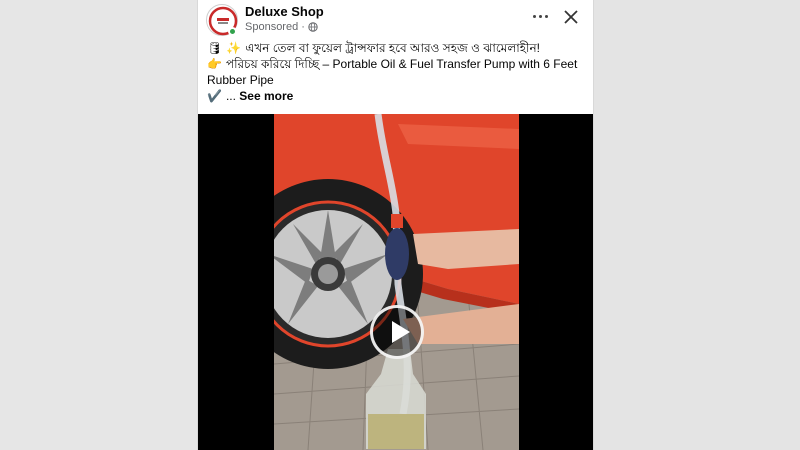 The width and height of the screenshot is (800, 450). What do you see at coordinates (571, 17) in the screenshot?
I see `close-icon` at bounding box center [571, 17].